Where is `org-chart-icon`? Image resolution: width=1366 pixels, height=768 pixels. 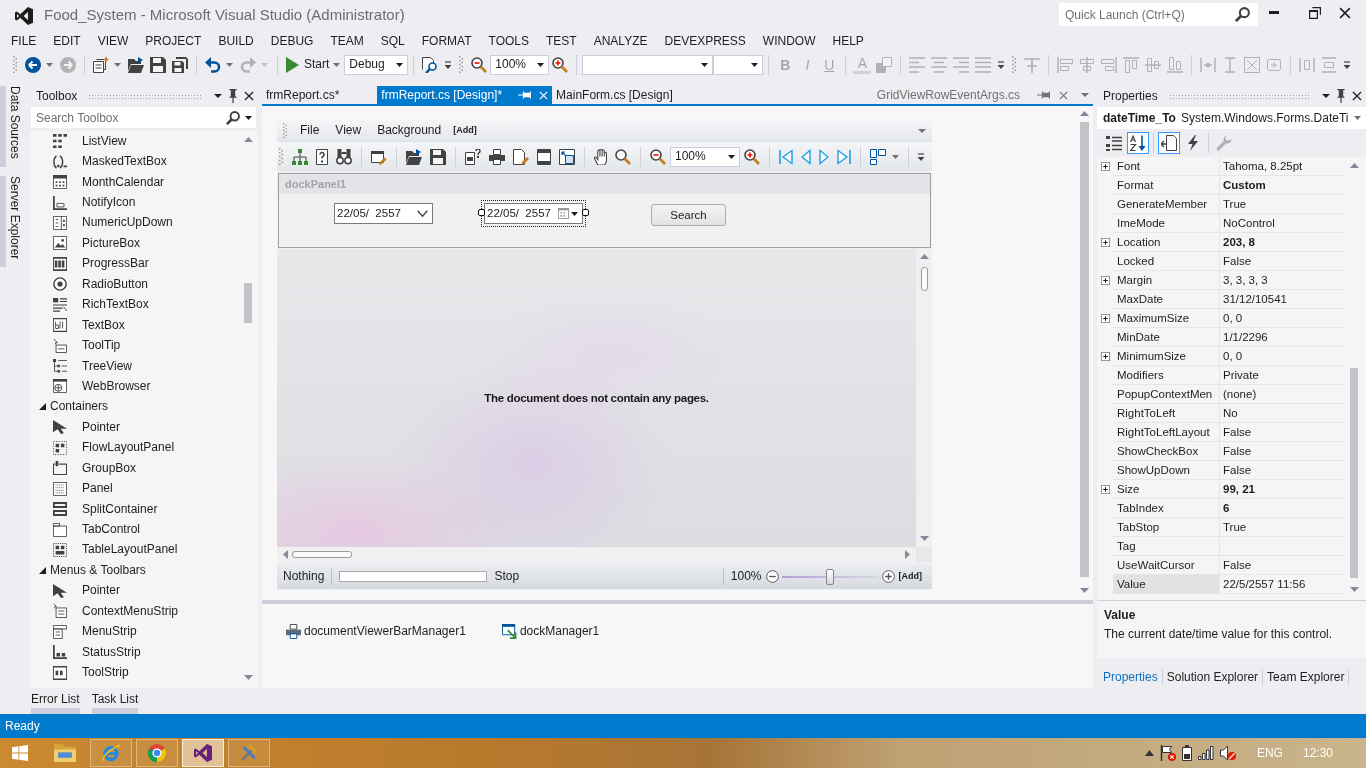 org-chart-icon is located at coordinates (300, 156).